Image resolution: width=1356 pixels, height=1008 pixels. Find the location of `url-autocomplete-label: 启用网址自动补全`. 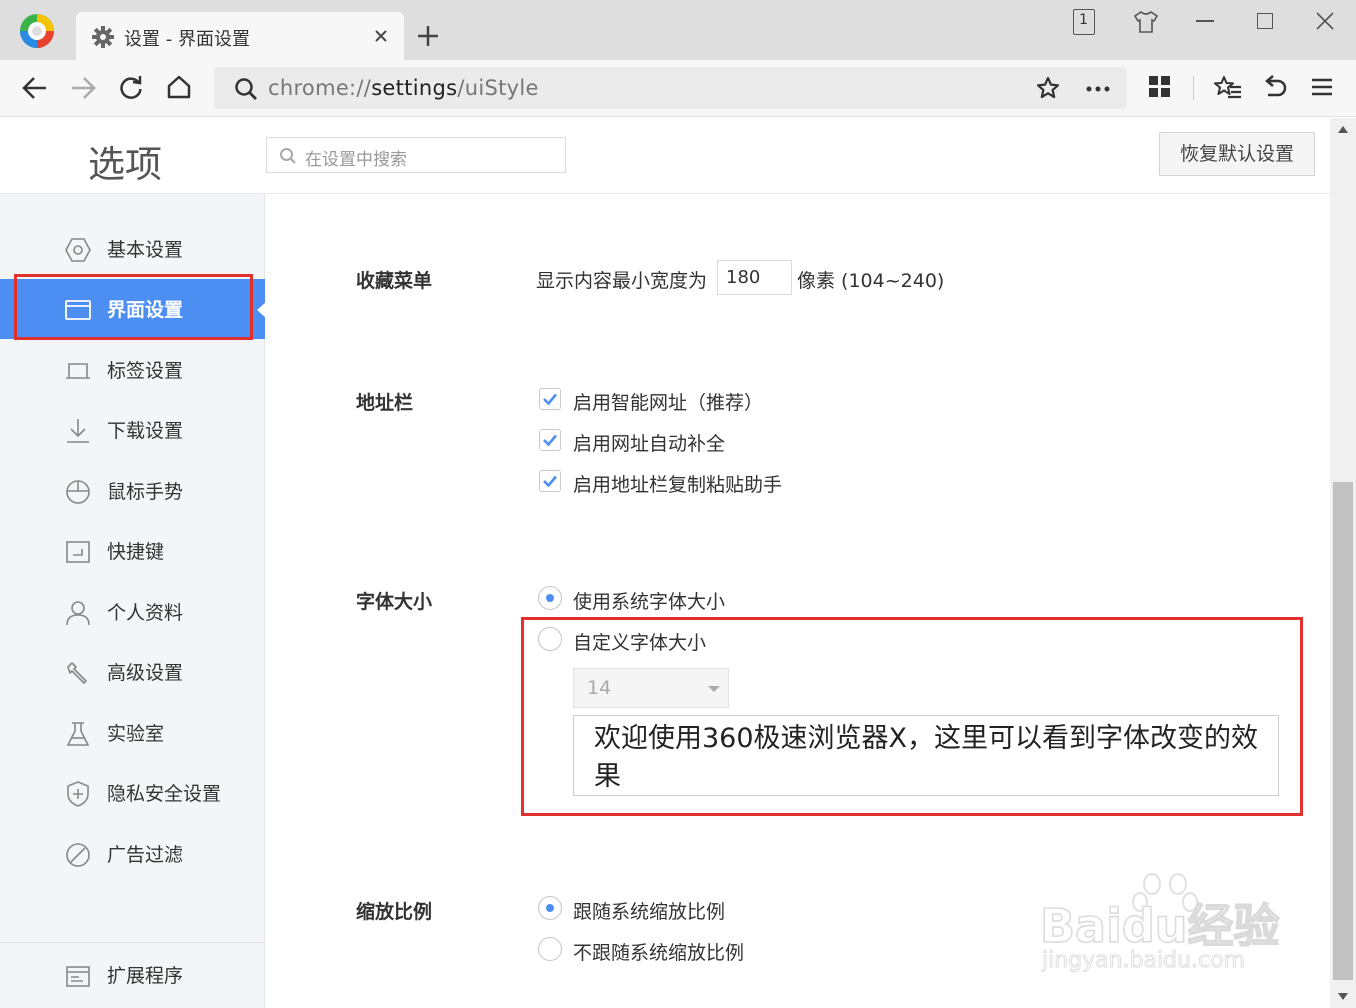

url-autocomplete-label: 启用网址自动补全 is located at coordinates (649, 444).